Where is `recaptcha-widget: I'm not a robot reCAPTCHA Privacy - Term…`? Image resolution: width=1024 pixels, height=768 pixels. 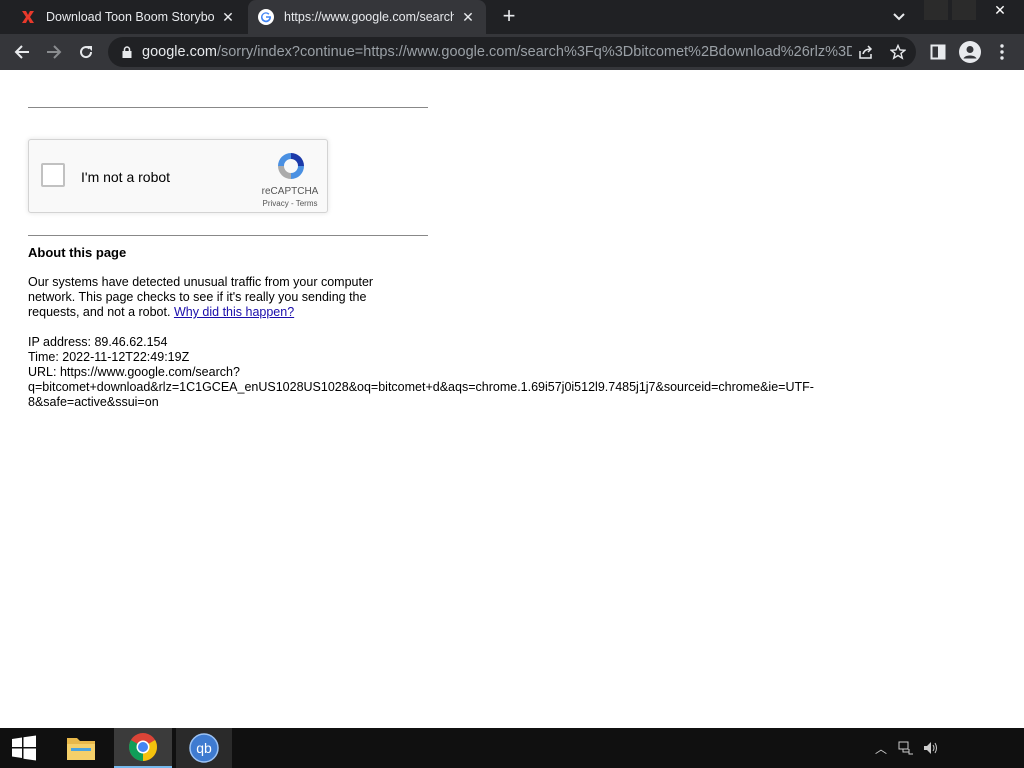 recaptcha-widget: I'm not a robot reCAPTCHA Privacy - Term… is located at coordinates (178, 176).